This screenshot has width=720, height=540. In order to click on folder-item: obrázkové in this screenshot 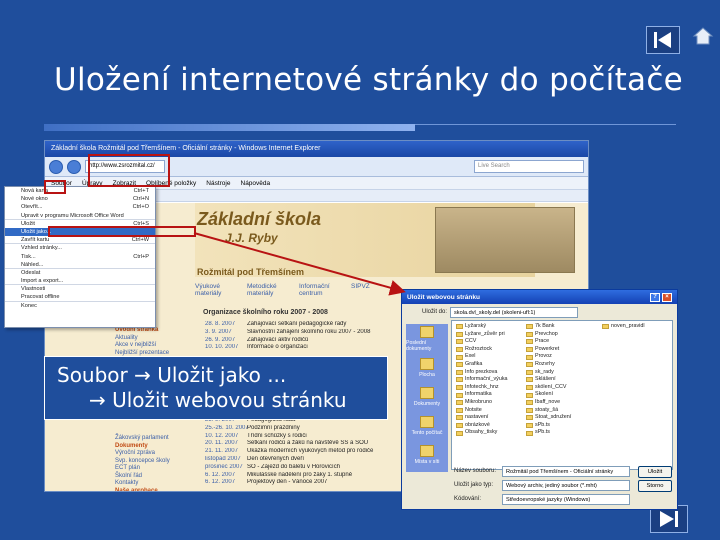, I will do `click(482, 426)`.